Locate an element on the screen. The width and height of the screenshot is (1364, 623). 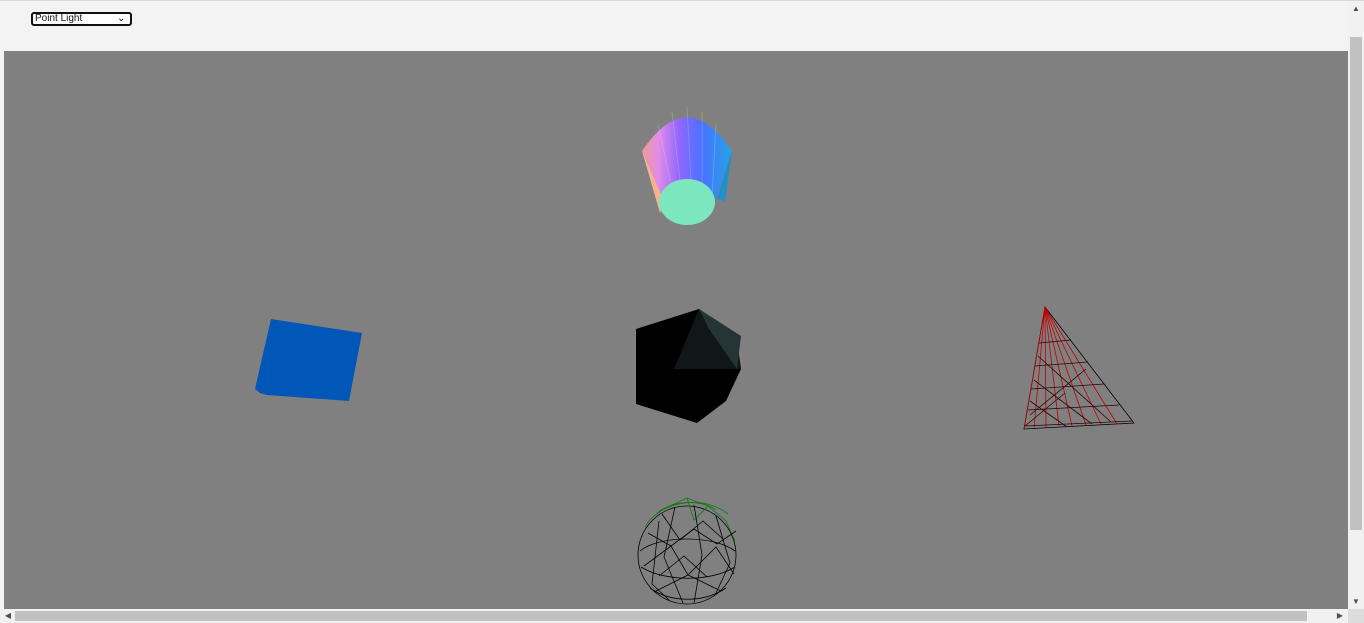
light-type-select: Point Light ⌄ is located at coordinates (81, 19).